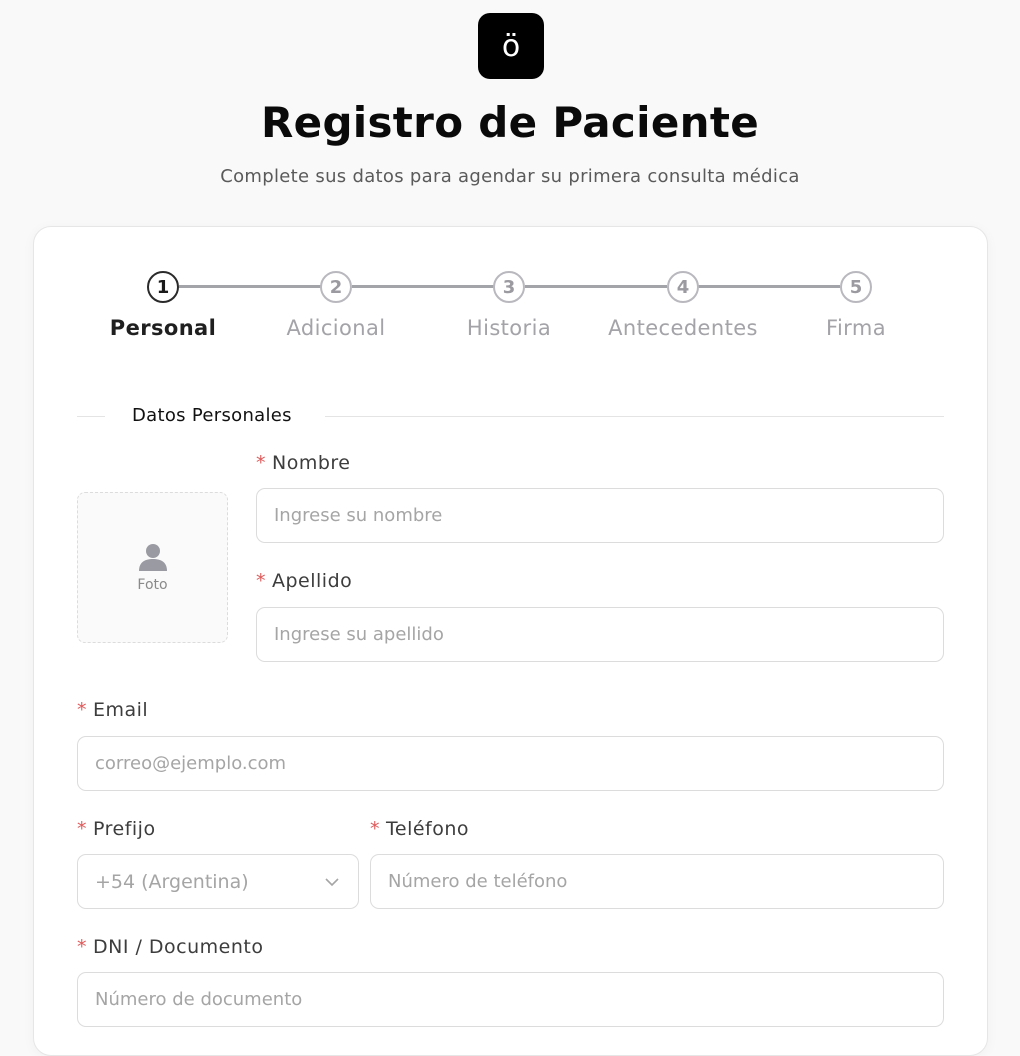 Image resolution: width=1020 pixels, height=1056 pixels. What do you see at coordinates (336, 328) in the screenshot?
I see `step-2-label: Adicional` at bounding box center [336, 328].